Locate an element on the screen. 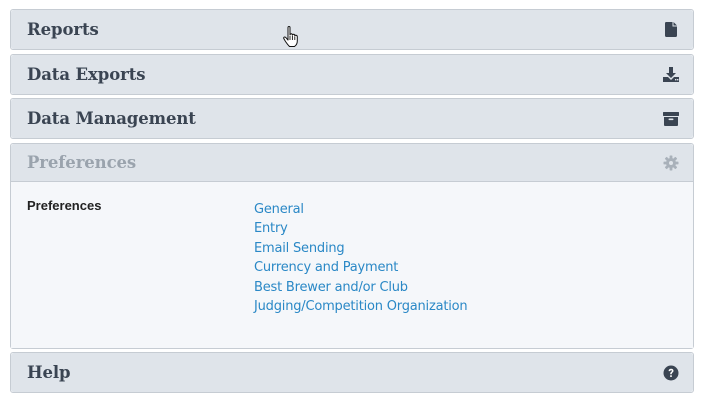  link-entry: Entry is located at coordinates (271, 228).